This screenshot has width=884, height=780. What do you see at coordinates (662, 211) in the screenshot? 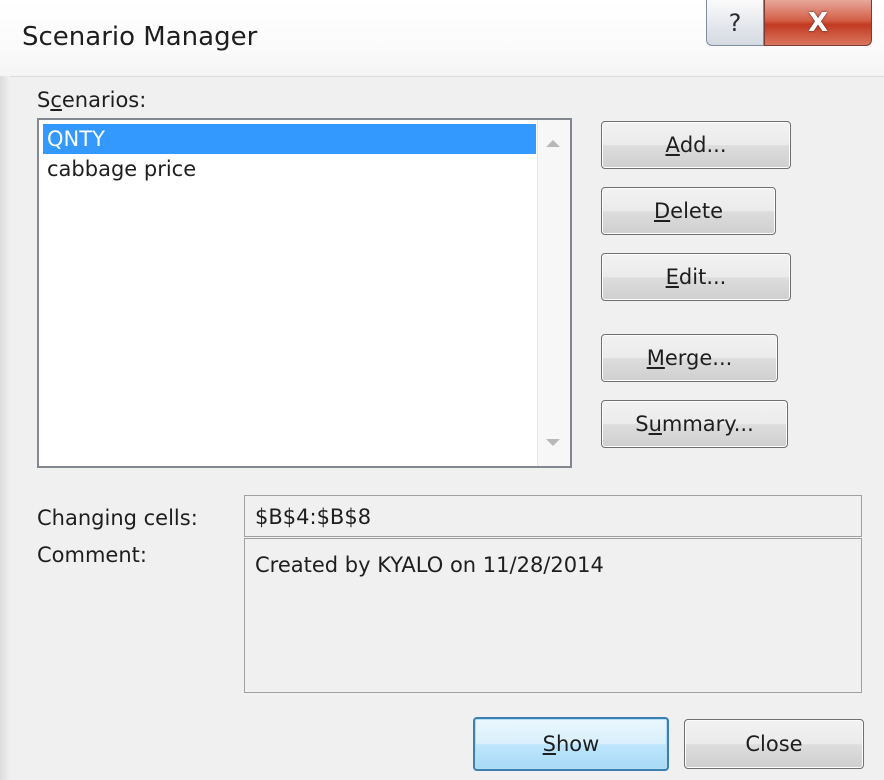
I see `delete-button-accesskey: D` at bounding box center [662, 211].